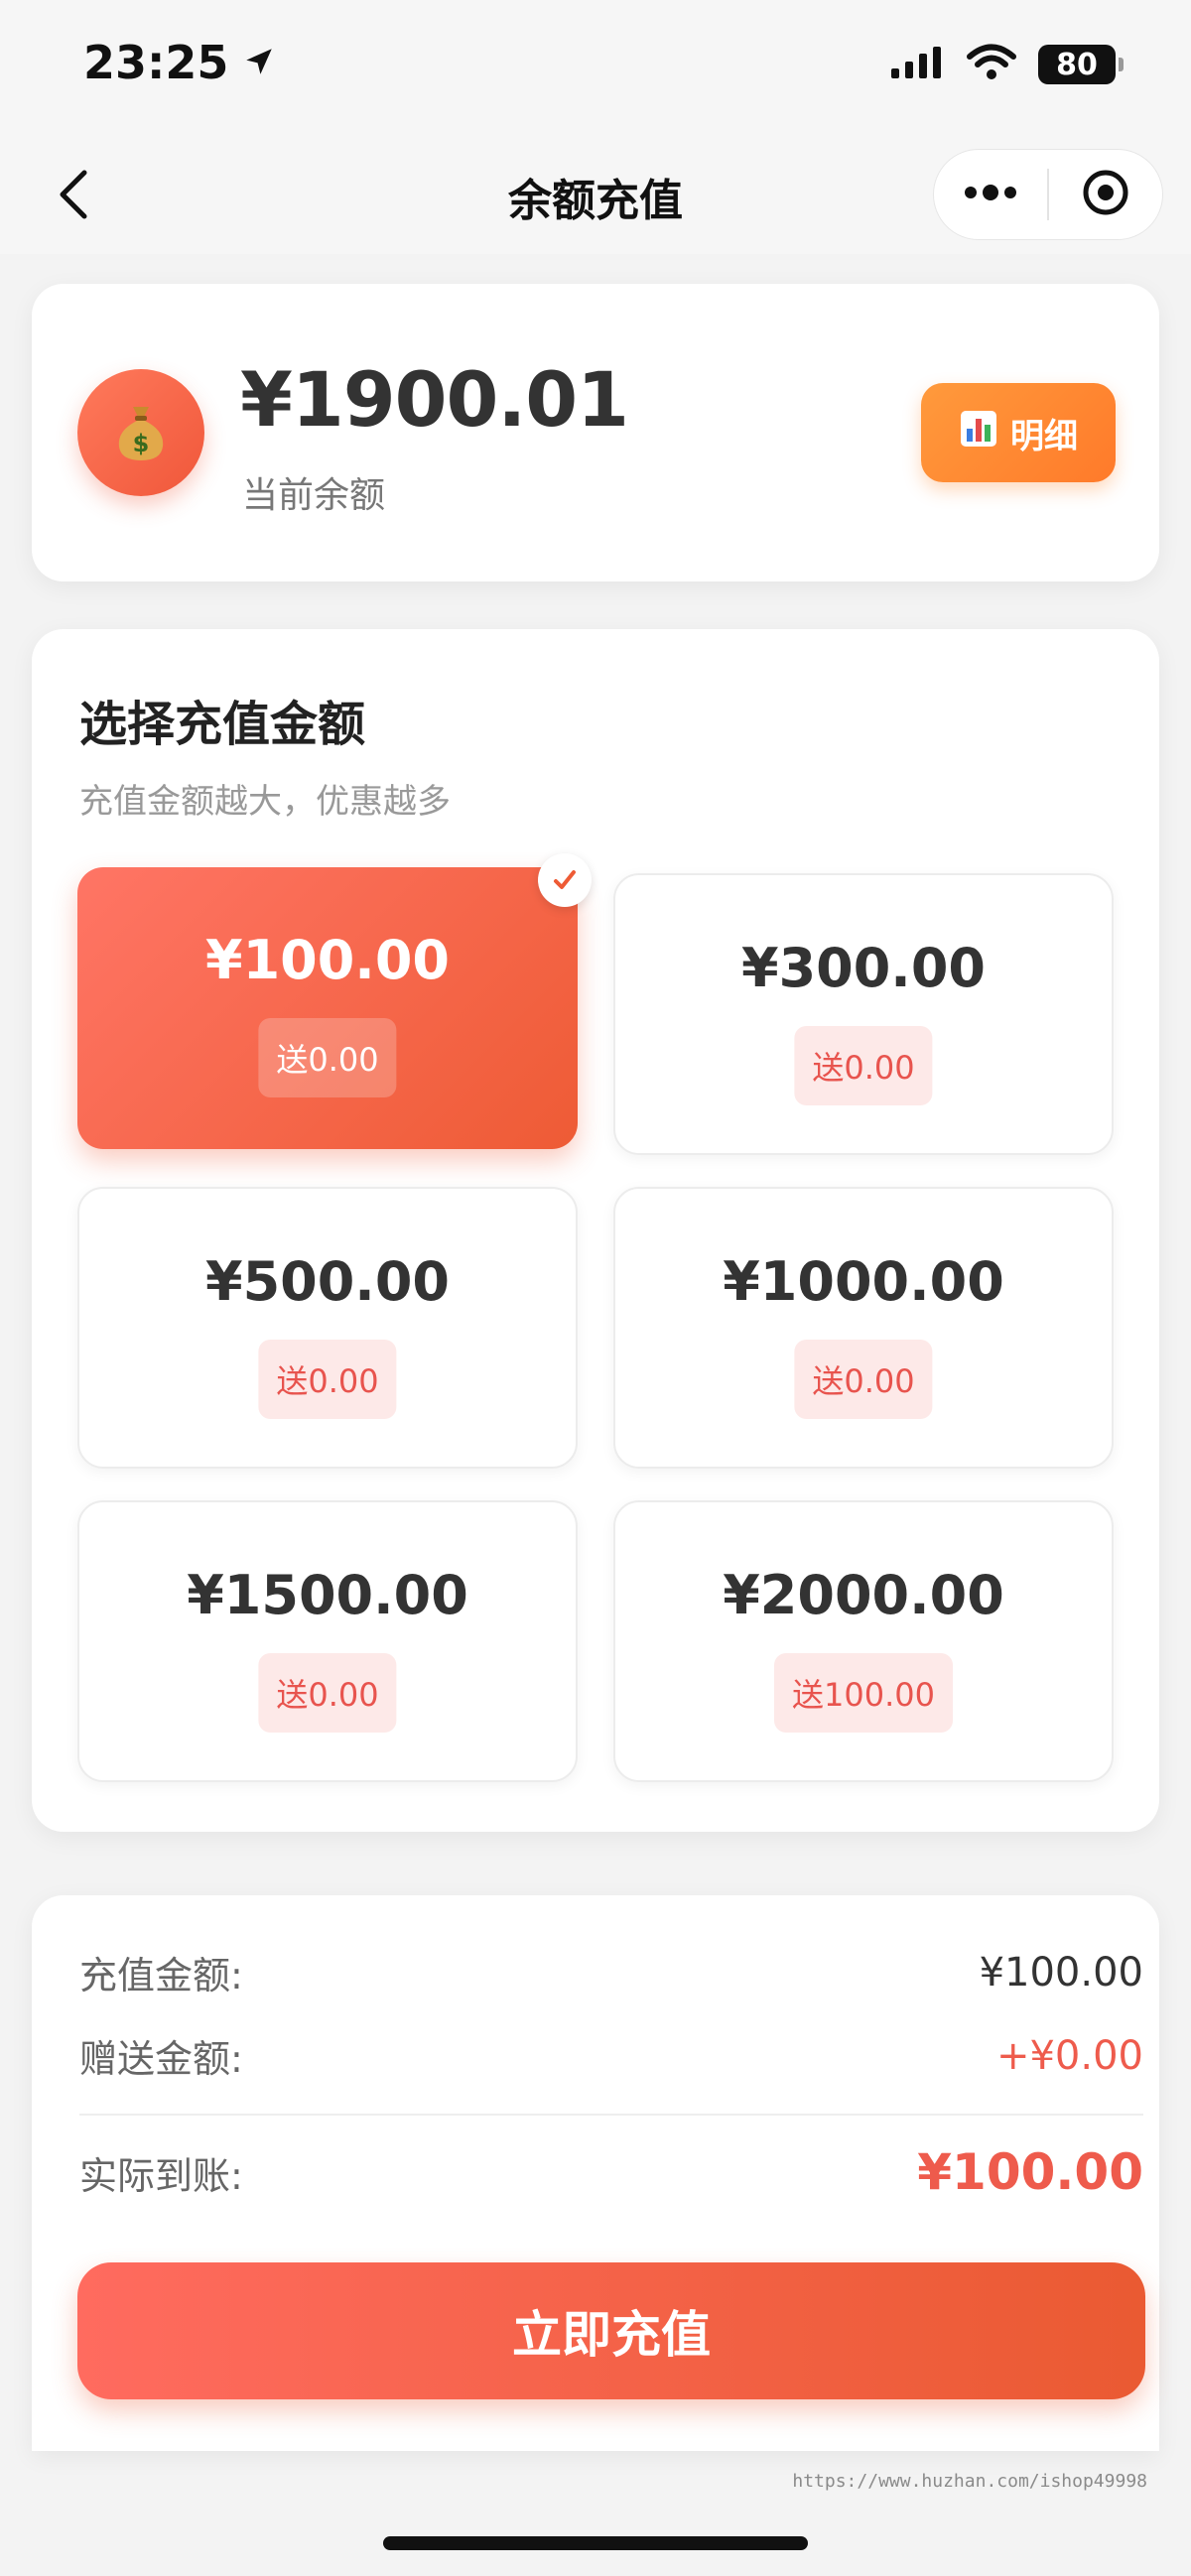  I want to click on option-price: ¥300.00, so click(863, 968).